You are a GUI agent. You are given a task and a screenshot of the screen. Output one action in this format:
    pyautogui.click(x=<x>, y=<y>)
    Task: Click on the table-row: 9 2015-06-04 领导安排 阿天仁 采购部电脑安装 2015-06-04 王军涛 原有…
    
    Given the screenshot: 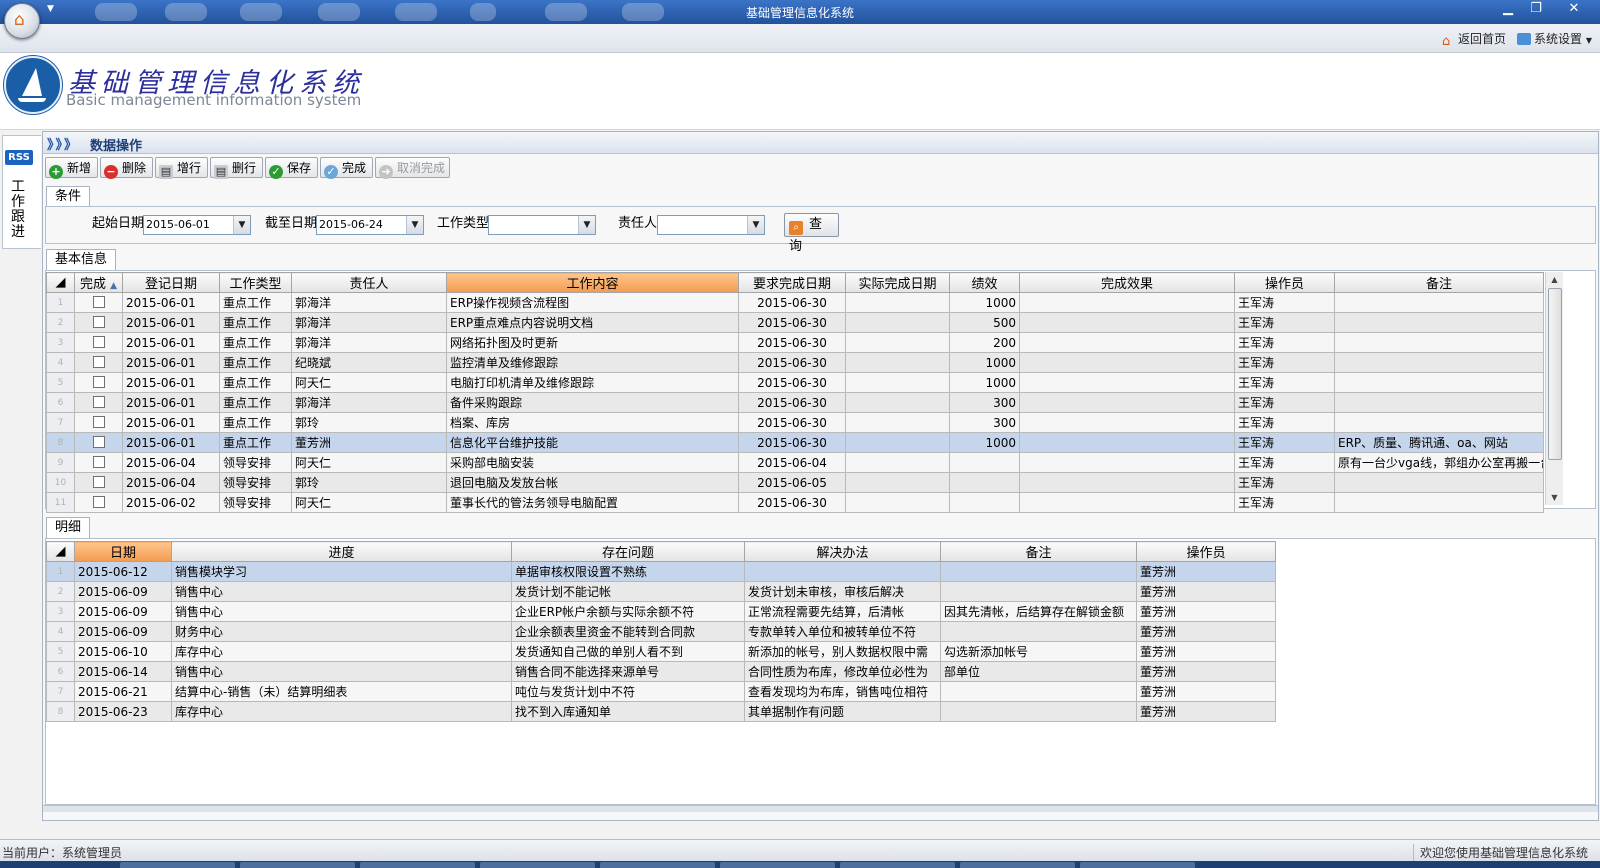 What is the action you would take?
    pyautogui.click(x=795, y=462)
    